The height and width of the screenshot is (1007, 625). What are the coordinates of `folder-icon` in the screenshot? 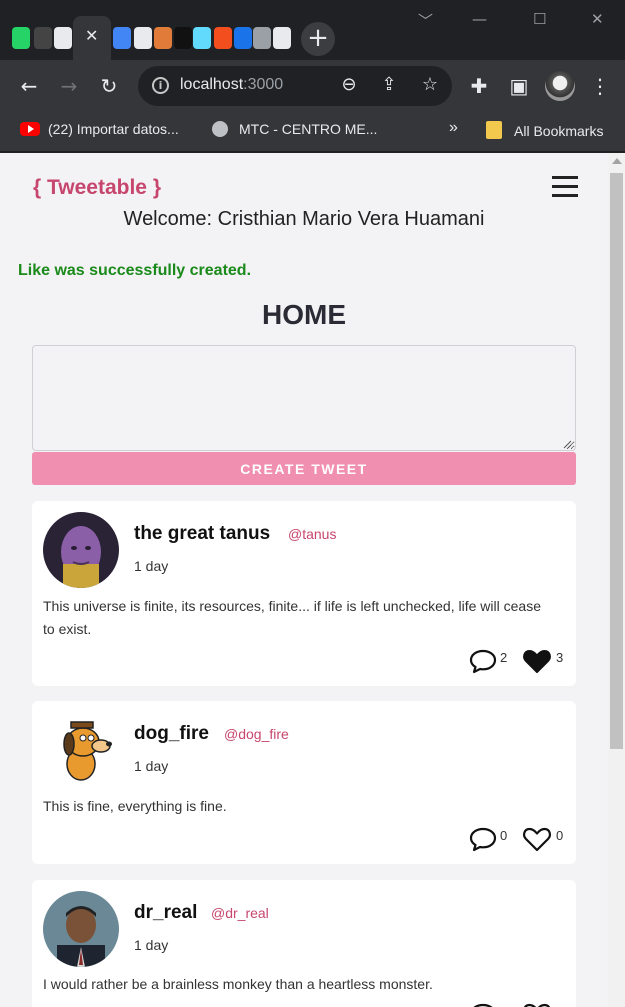 It's located at (494, 130).